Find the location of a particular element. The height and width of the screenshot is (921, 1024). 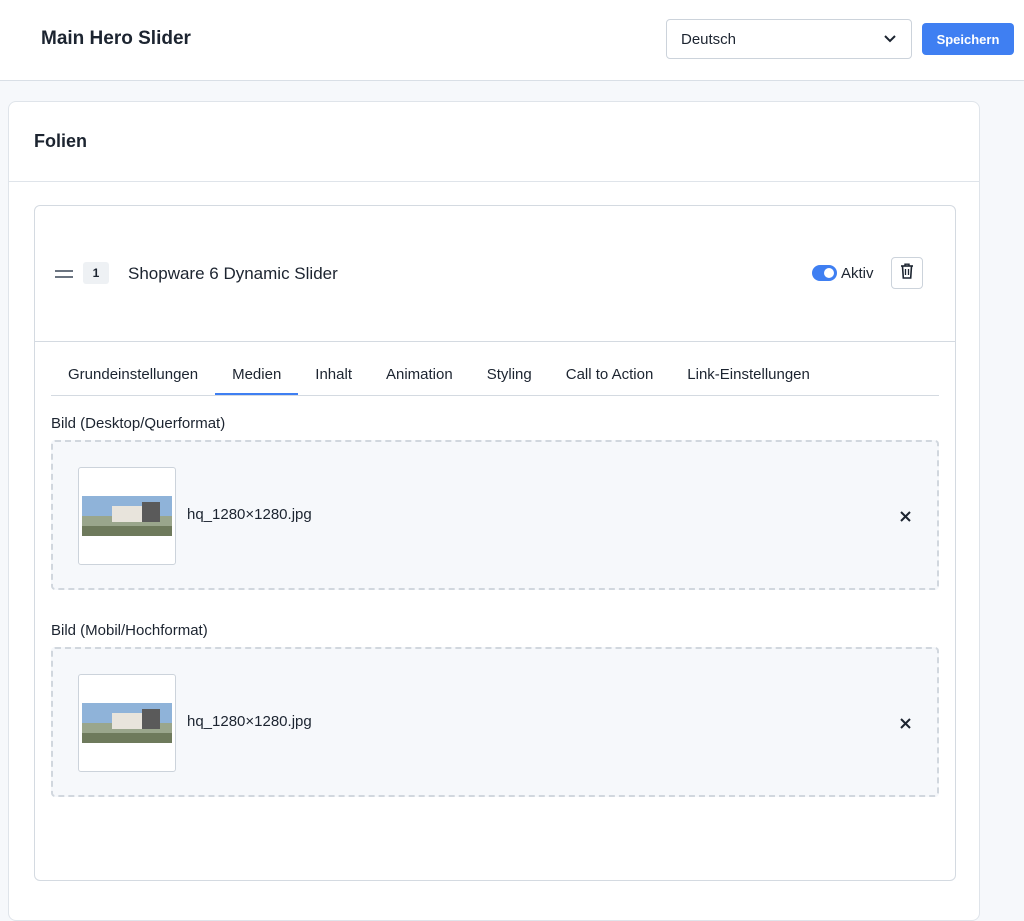

desktop-image-filename: hq_1280×1280.jpg is located at coordinates (249, 514).